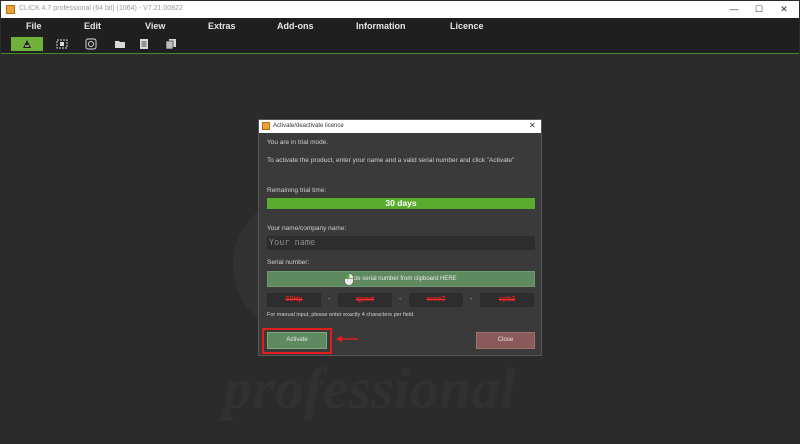  I want to click on serial-field-1: 50Hp, so click(294, 300).